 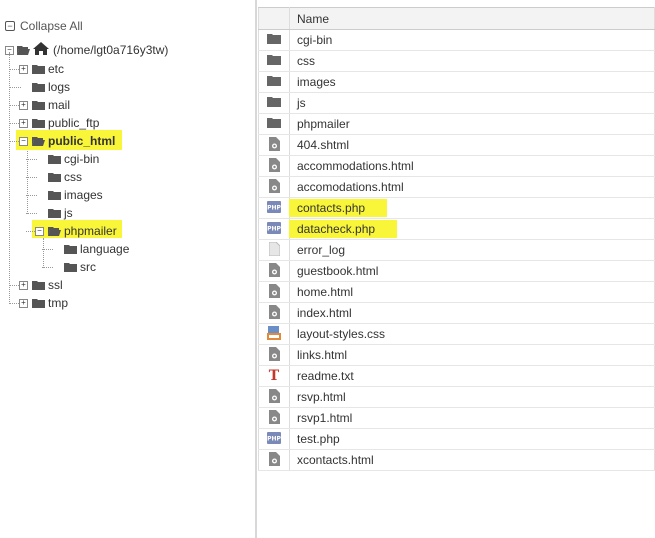 I want to click on file-name: phpmailer, so click(x=323, y=124).